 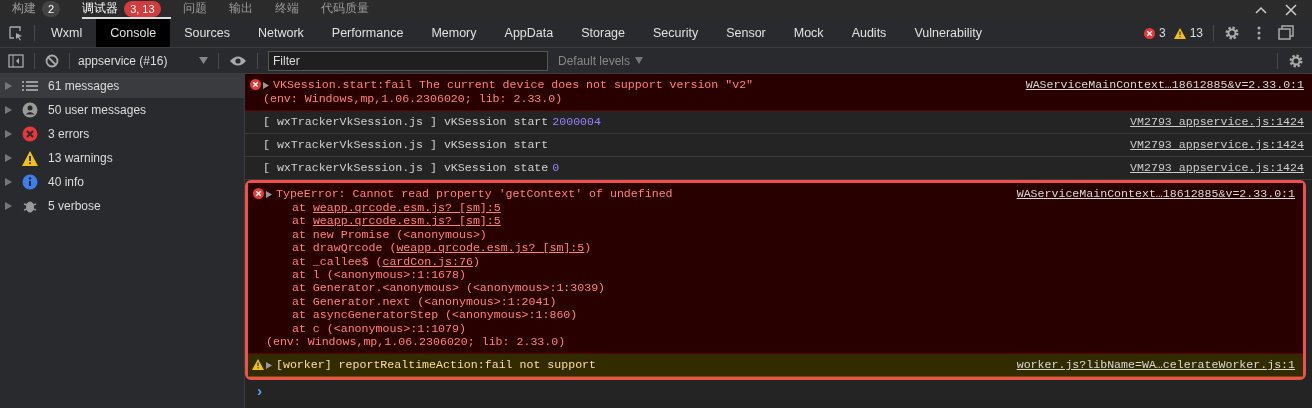 What do you see at coordinates (349, 9) in the screenshot?
I see `panel-tab: 代码质量` at bounding box center [349, 9].